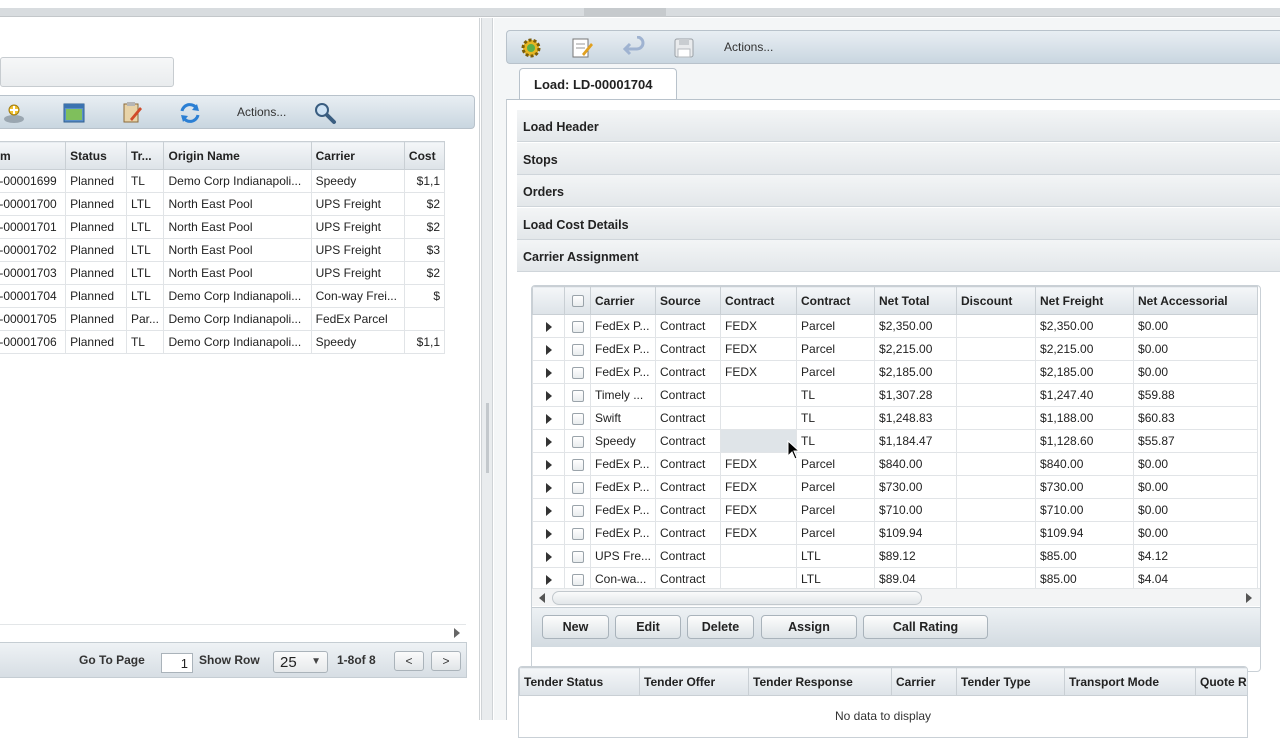 The width and height of the screenshot is (1280, 738). Describe the element at coordinates (820, 681) in the screenshot. I see `tender-column-header: Tender Response` at that location.